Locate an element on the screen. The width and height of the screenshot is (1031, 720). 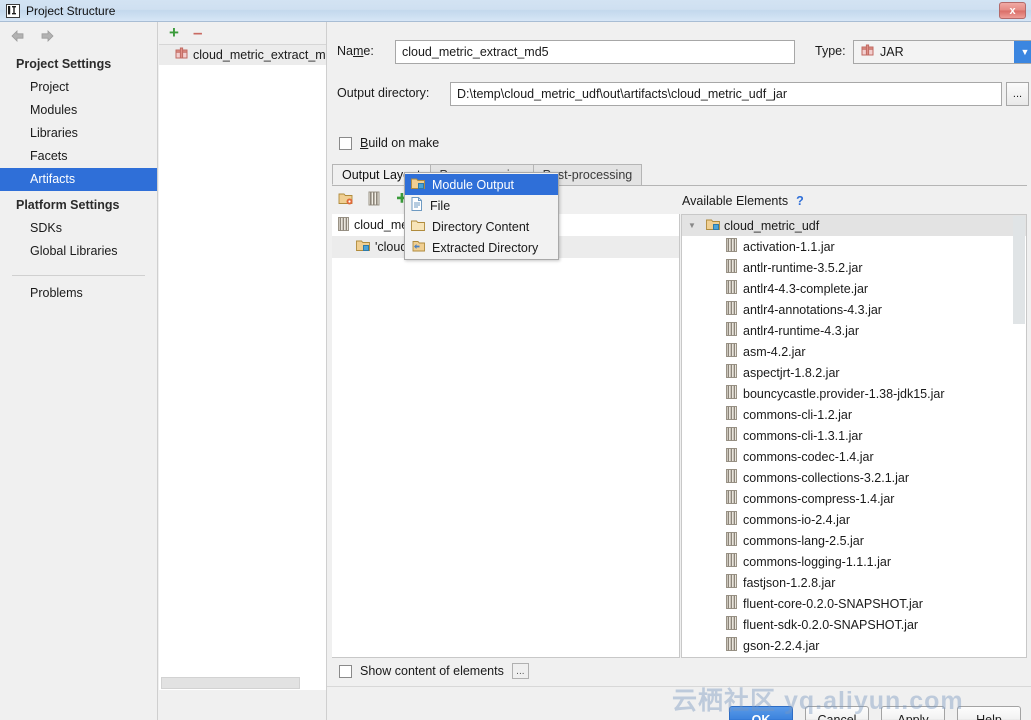
artifacts-horizontal-scrollbar is located at coordinates (242, 683).